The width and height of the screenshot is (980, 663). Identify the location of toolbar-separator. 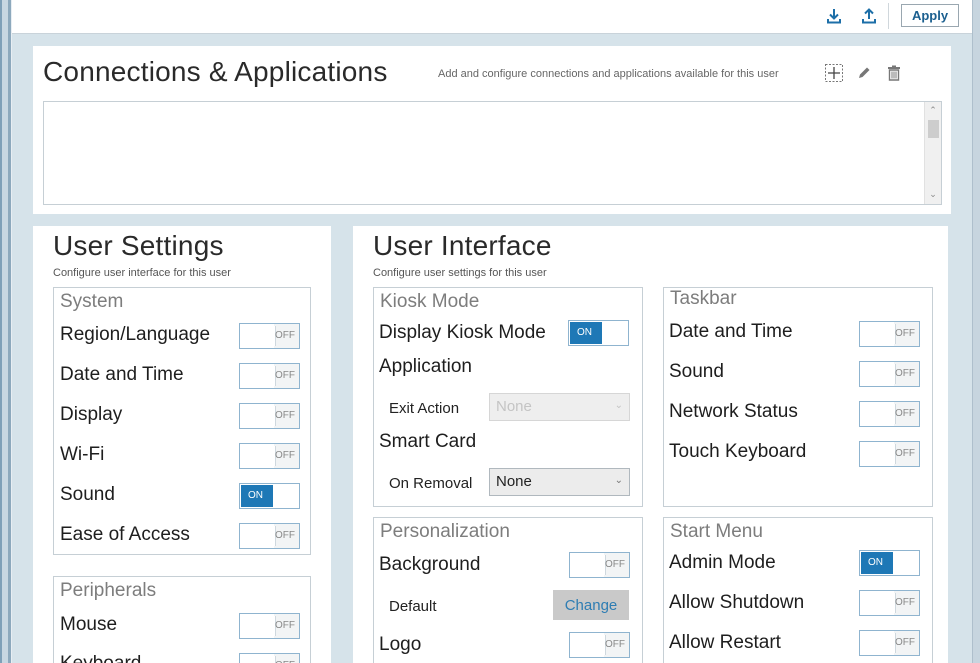
(888, 16).